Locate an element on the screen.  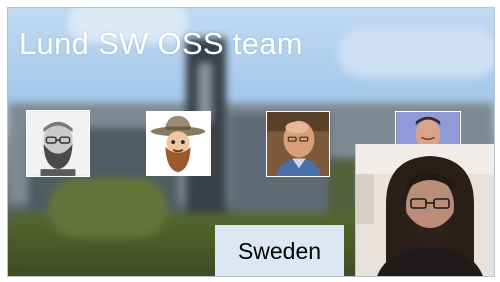
member-2-avatar is located at coordinates (178, 143).